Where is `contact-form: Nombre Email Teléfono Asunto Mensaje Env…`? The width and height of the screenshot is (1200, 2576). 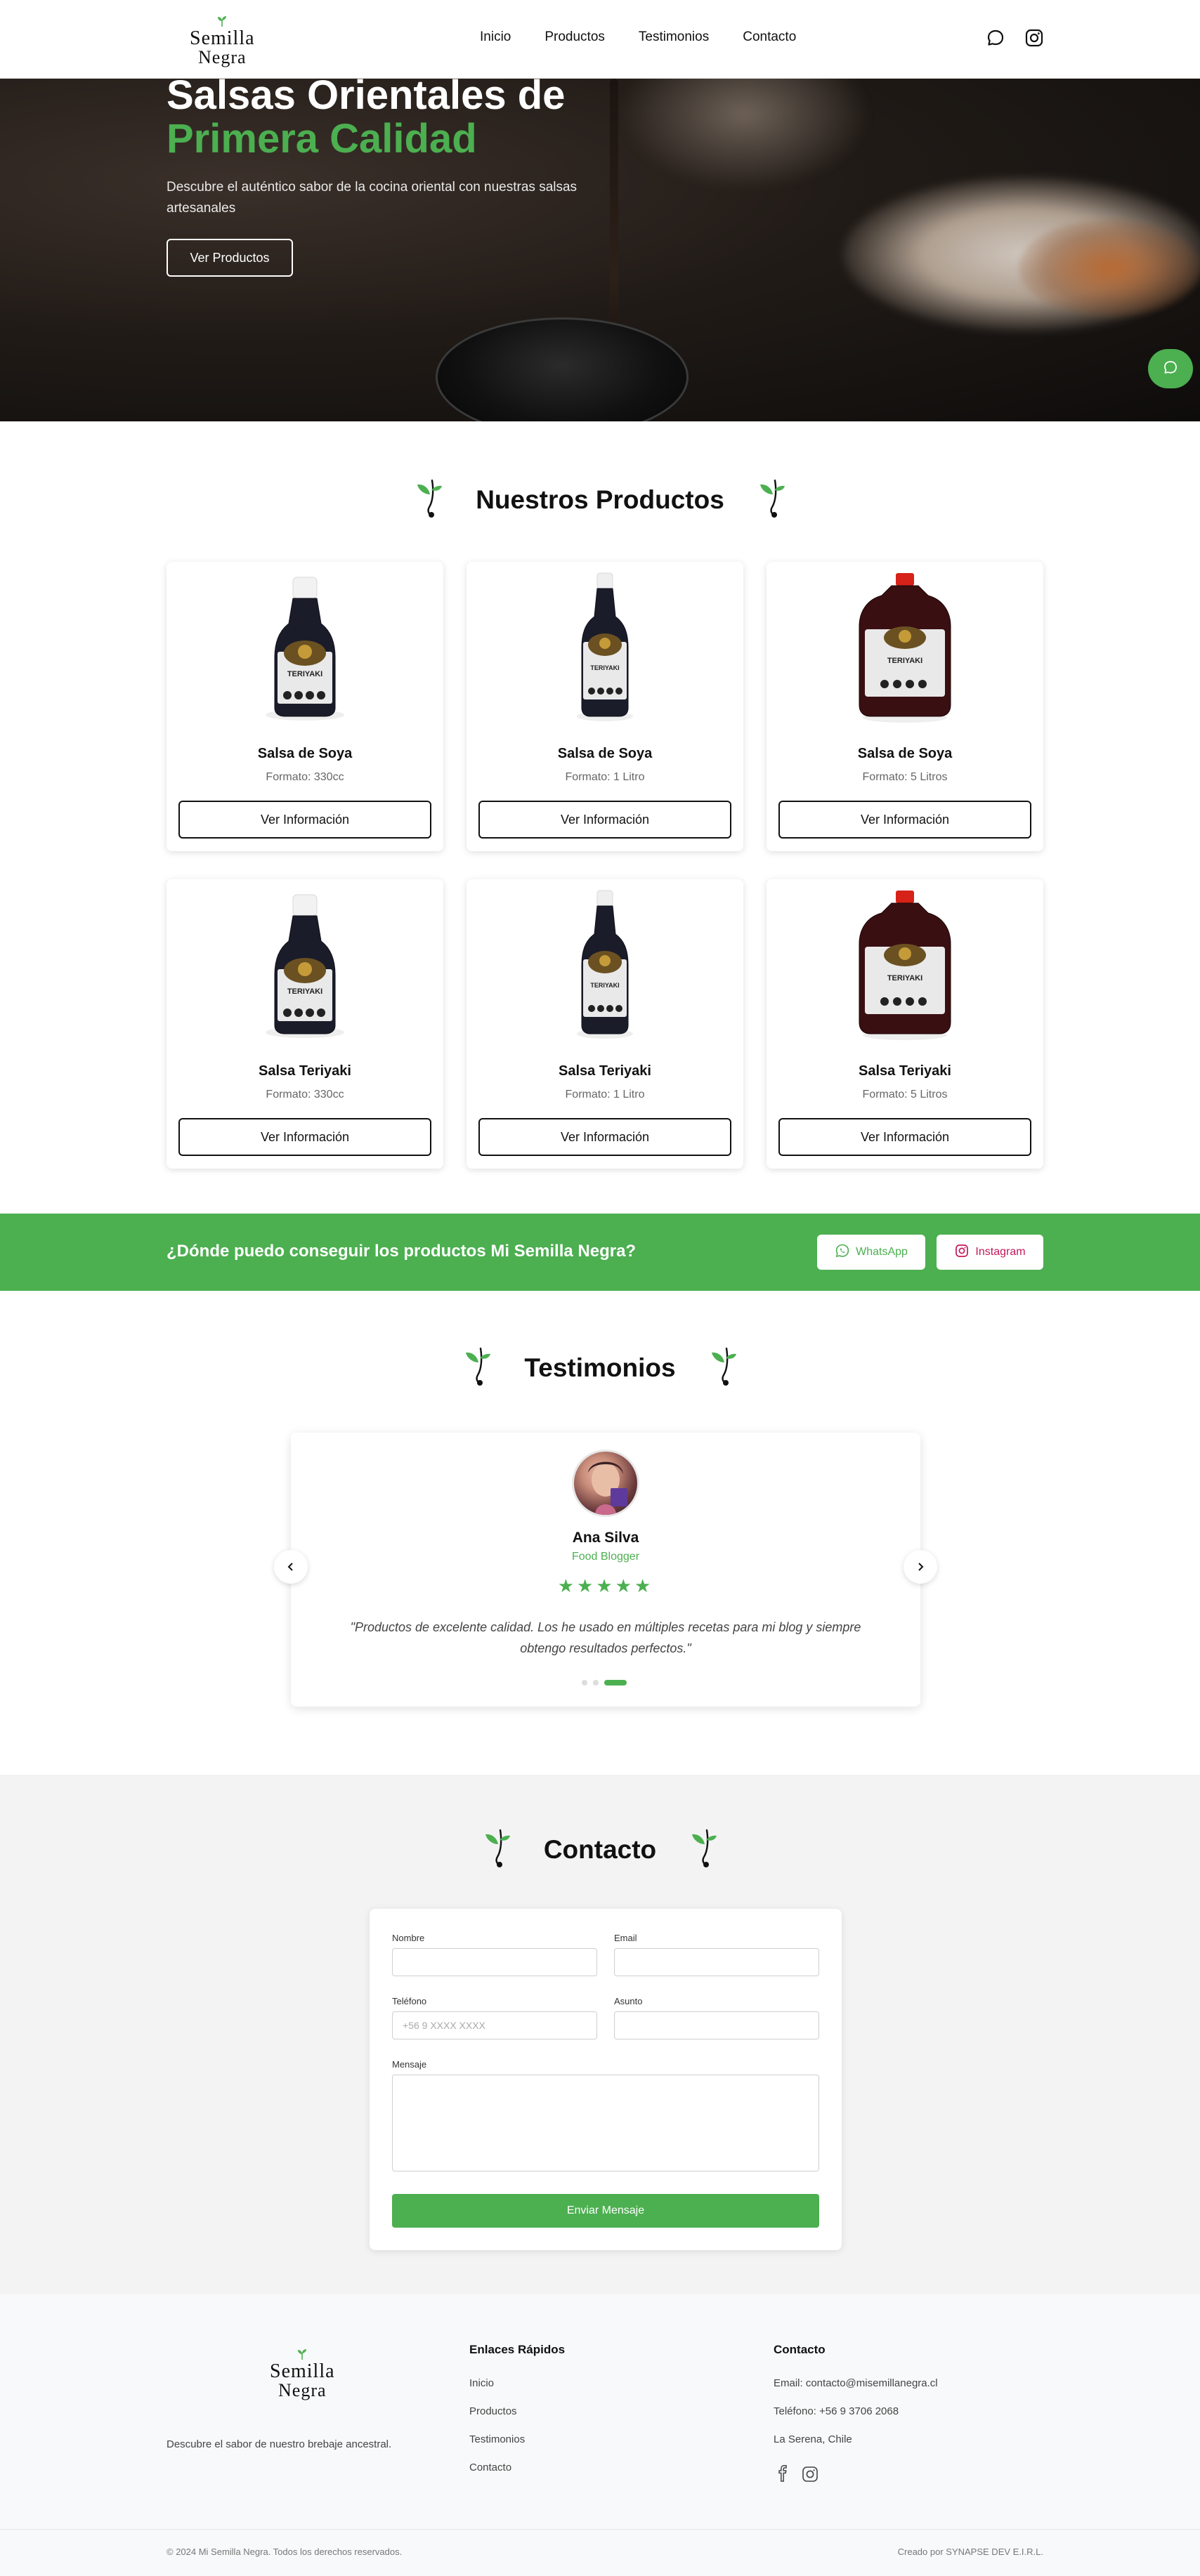
contact-form: Nombre Email Teléfono Asunto Mensaje Env… is located at coordinates (606, 2079).